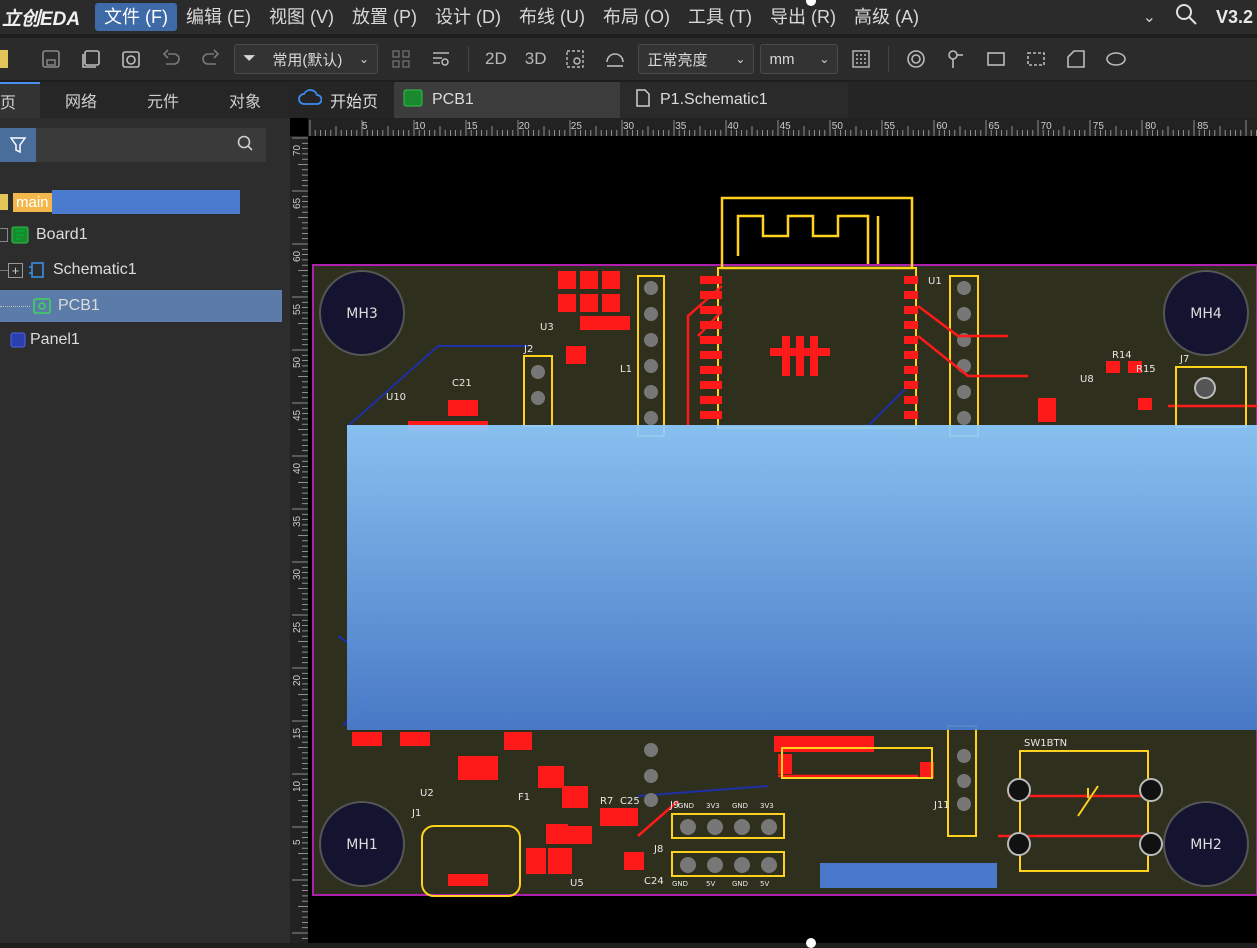 The width and height of the screenshot is (1257, 948). What do you see at coordinates (131, 59) in the screenshot?
I see `snapshot-icon` at bounding box center [131, 59].